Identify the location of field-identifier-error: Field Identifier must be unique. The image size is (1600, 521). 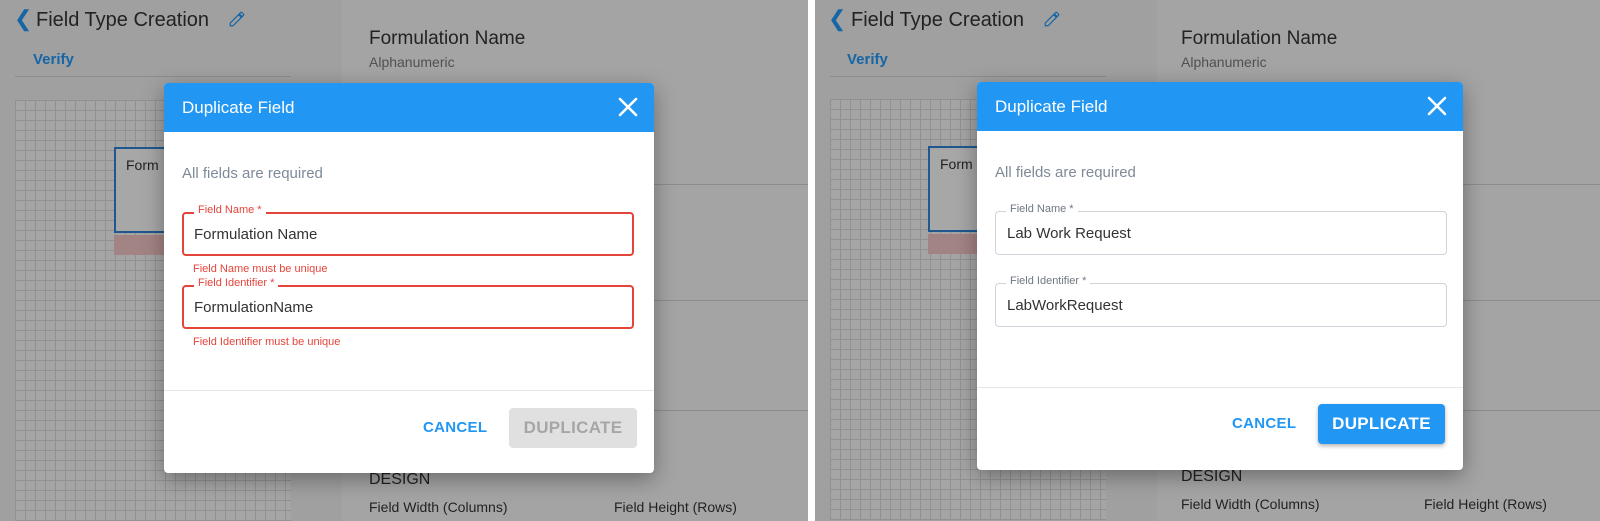
(267, 342).